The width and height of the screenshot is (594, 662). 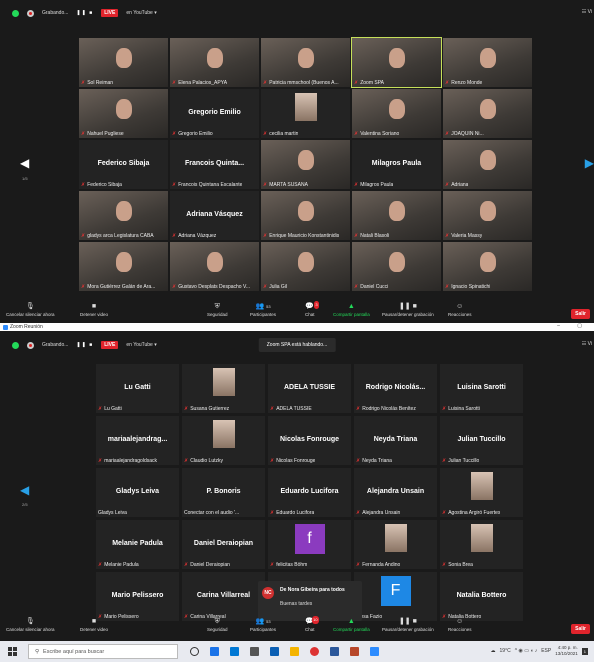 What do you see at coordinates (487, 266) in the screenshot?
I see `participant-tile: ✗ Ignacio Spinatichi` at bounding box center [487, 266].